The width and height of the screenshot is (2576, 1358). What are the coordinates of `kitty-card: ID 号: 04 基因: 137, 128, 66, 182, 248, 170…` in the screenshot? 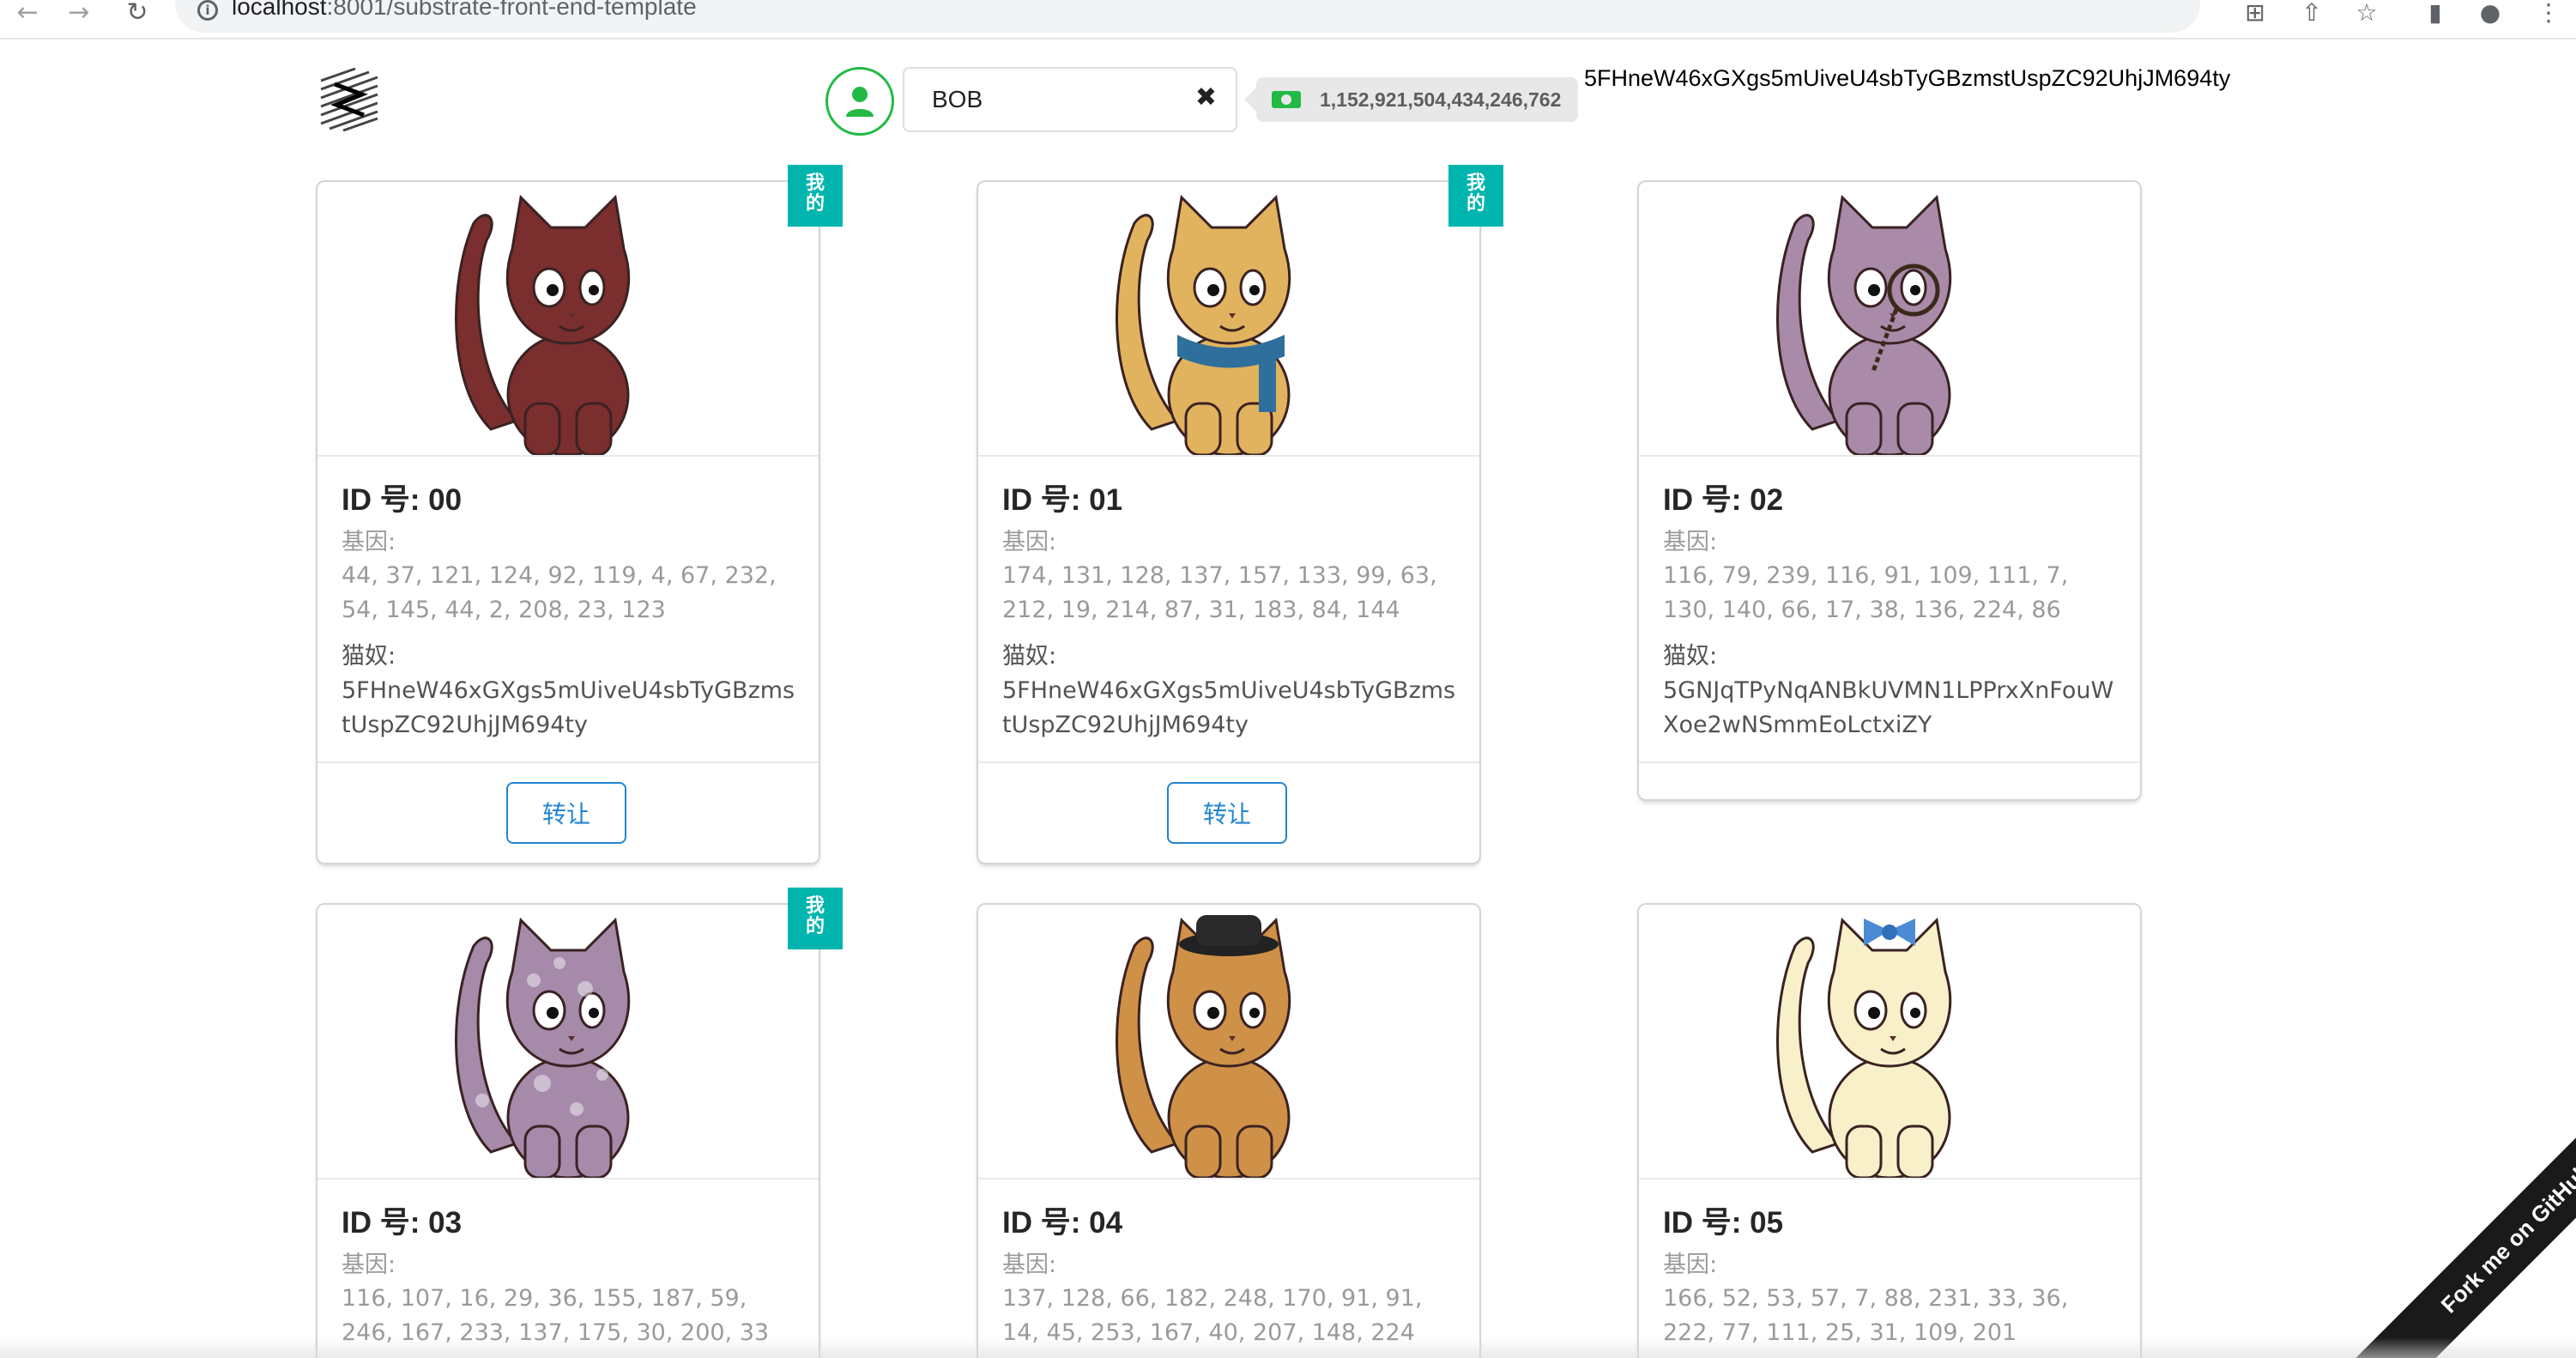 It's located at (1228, 1131).